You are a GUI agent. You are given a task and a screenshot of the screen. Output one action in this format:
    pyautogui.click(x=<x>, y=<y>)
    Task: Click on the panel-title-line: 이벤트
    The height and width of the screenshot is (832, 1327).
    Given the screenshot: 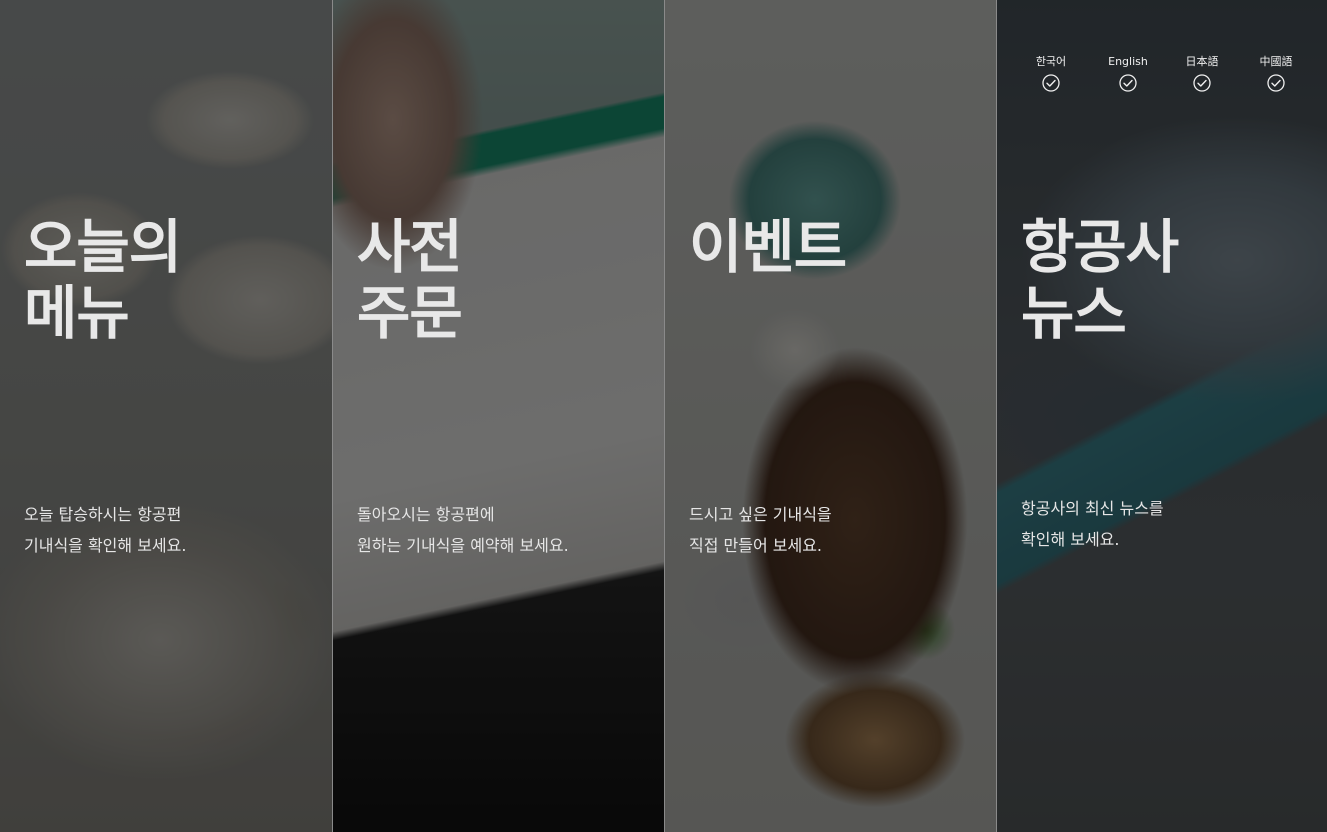 What is the action you would take?
    pyautogui.click(x=768, y=247)
    